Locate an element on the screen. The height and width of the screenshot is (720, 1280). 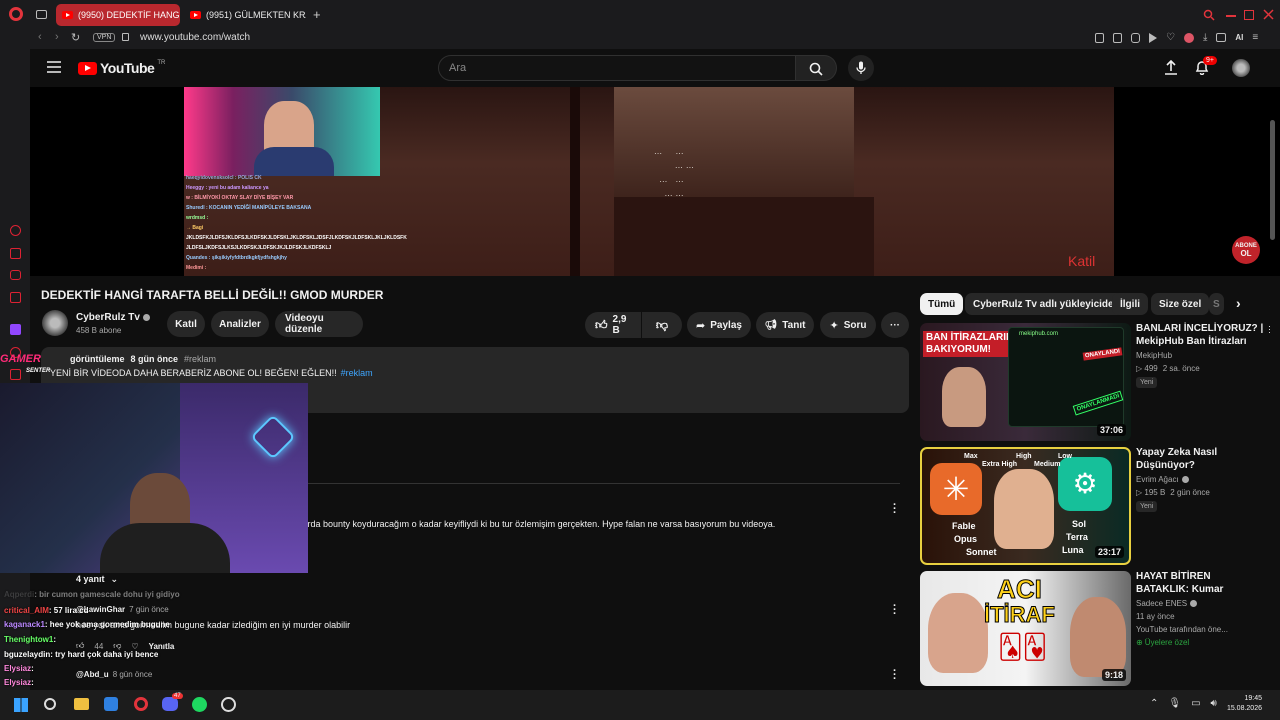
reload-icon: ↻ is located at coordinates (75, 37).